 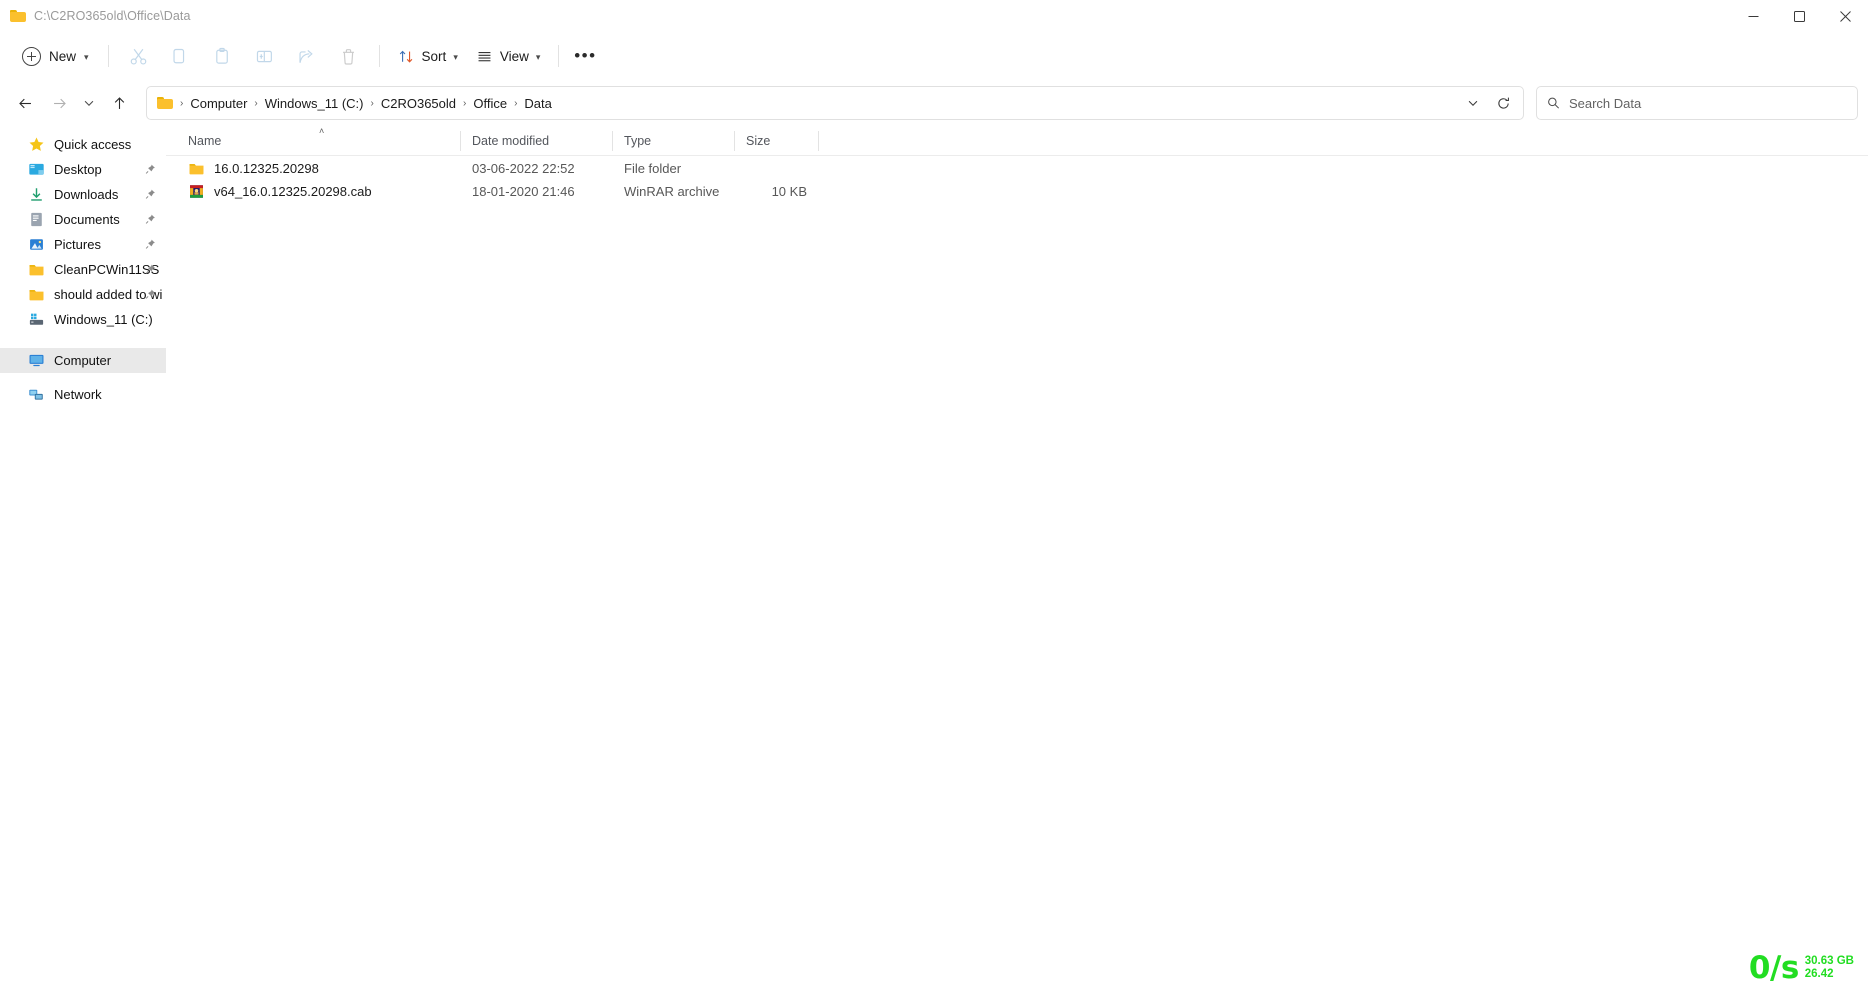 What do you see at coordinates (196, 191) in the screenshot?
I see `winrar-archive-icon` at bounding box center [196, 191].